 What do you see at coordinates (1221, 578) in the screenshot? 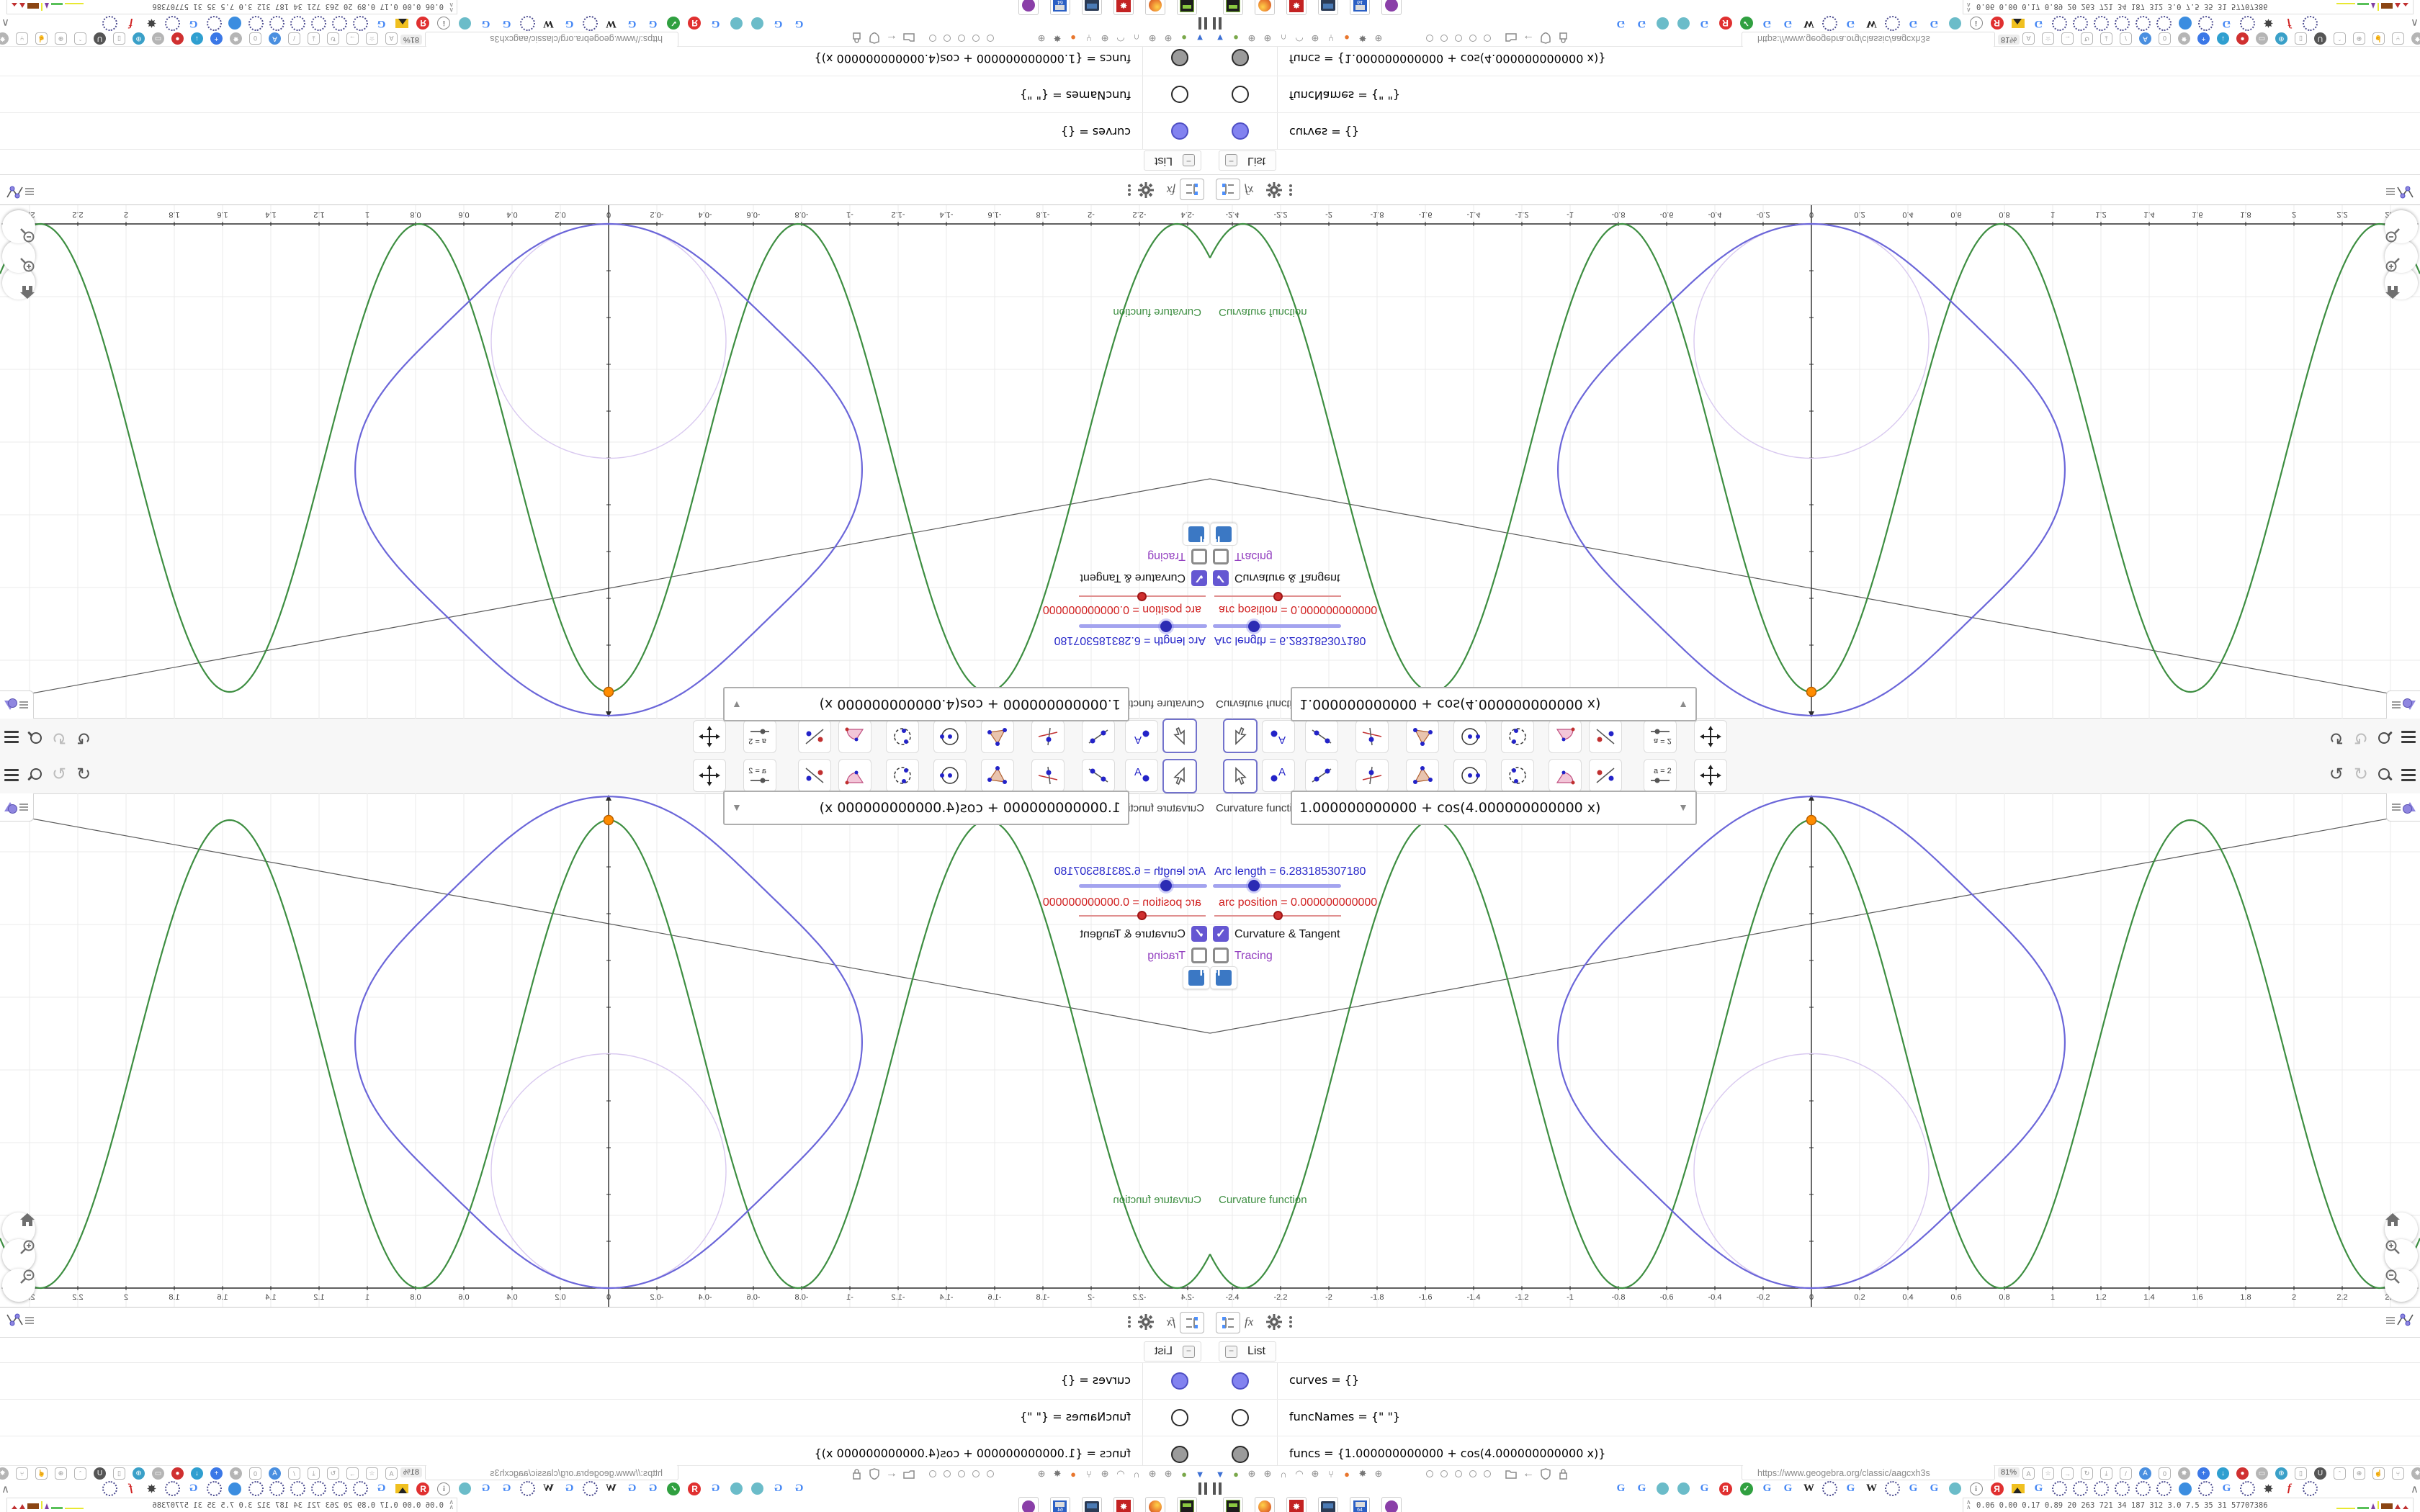
I see `curvature-tangent-checkbox: ✓` at bounding box center [1221, 578].